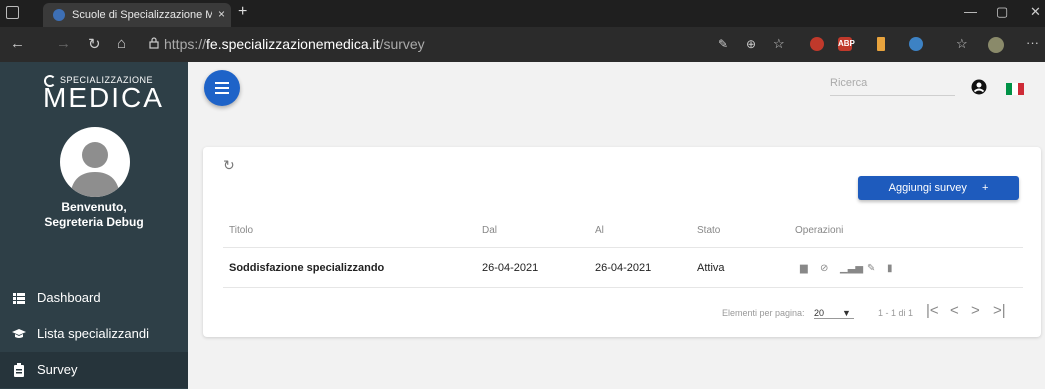  What do you see at coordinates (623, 287) in the screenshot?
I see `row-divider` at bounding box center [623, 287].